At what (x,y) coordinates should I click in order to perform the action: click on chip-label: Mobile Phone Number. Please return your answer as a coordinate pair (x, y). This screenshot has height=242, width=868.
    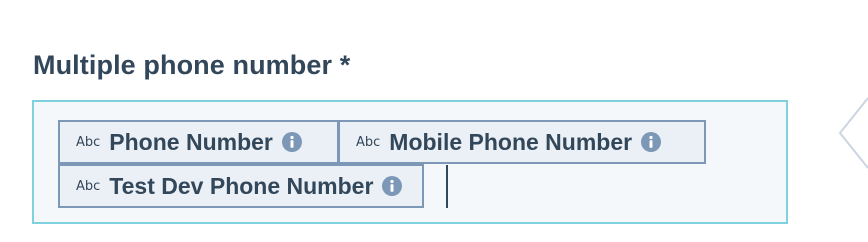
    Looking at the image, I should click on (511, 141).